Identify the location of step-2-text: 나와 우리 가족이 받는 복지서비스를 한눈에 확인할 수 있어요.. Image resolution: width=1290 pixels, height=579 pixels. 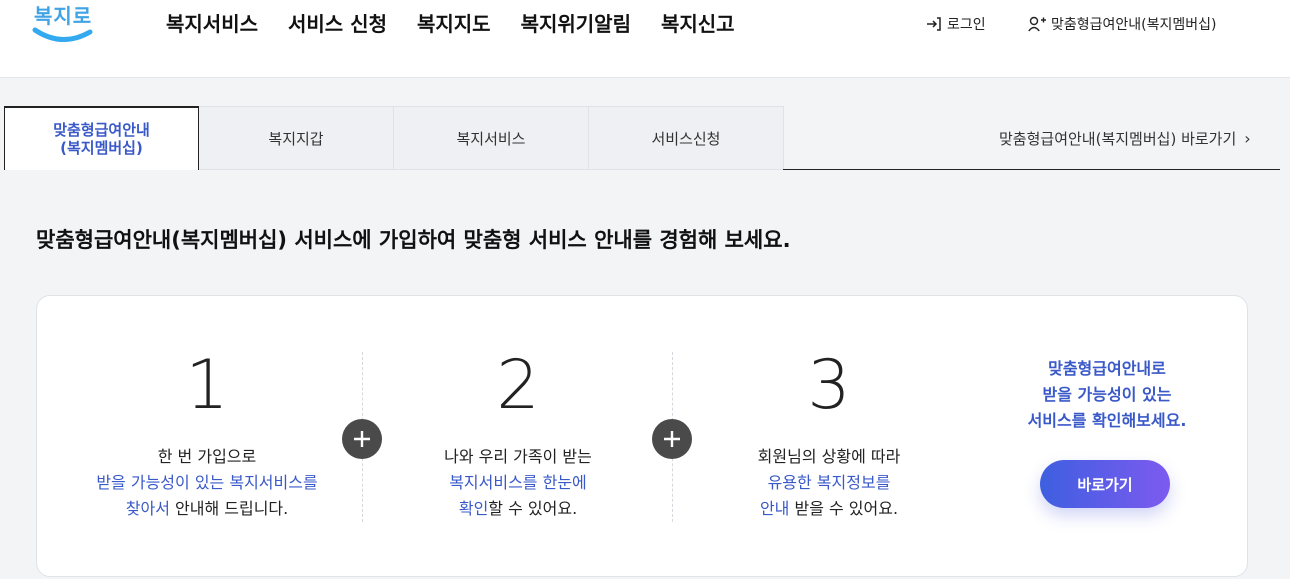
(518, 483).